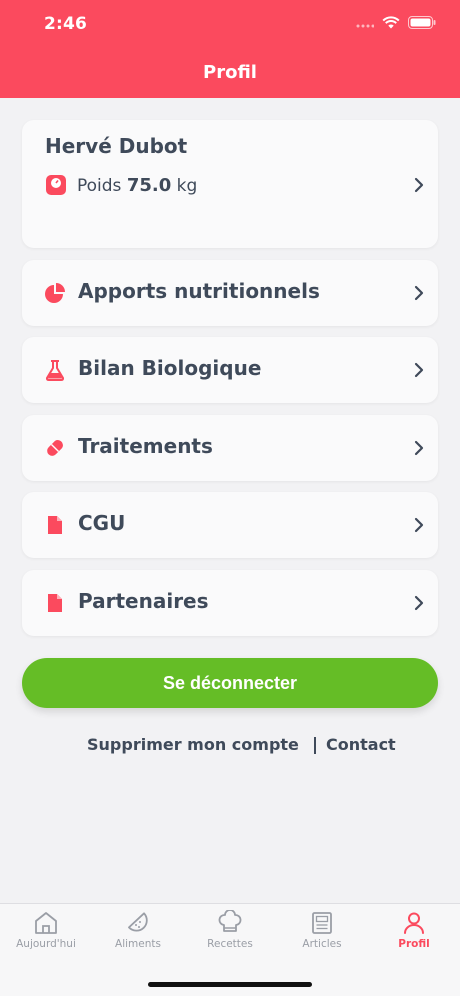  I want to click on weight-value: 75.0, so click(149, 185).